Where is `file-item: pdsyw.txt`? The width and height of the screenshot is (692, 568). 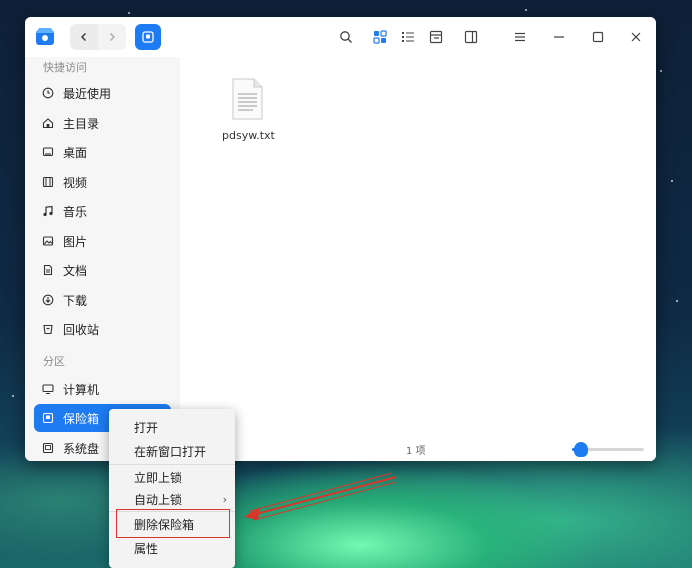 file-item: pdsyw.txt is located at coordinates (248, 117).